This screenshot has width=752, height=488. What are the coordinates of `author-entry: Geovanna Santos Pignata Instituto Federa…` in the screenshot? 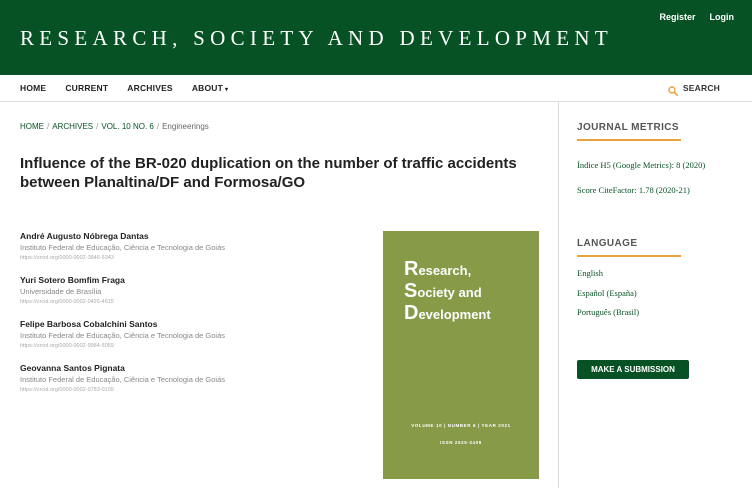 It's located at (145, 378).